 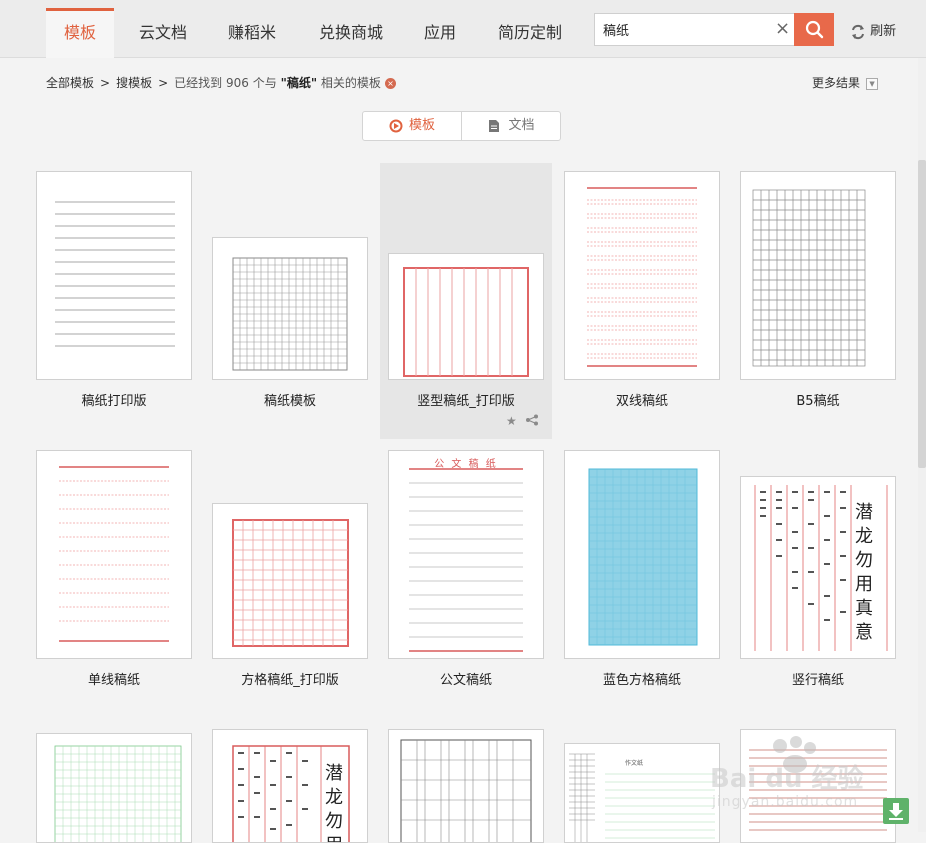 What do you see at coordinates (134, 83) in the screenshot?
I see `breadcrumb-search-templates: 搜模板` at bounding box center [134, 83].